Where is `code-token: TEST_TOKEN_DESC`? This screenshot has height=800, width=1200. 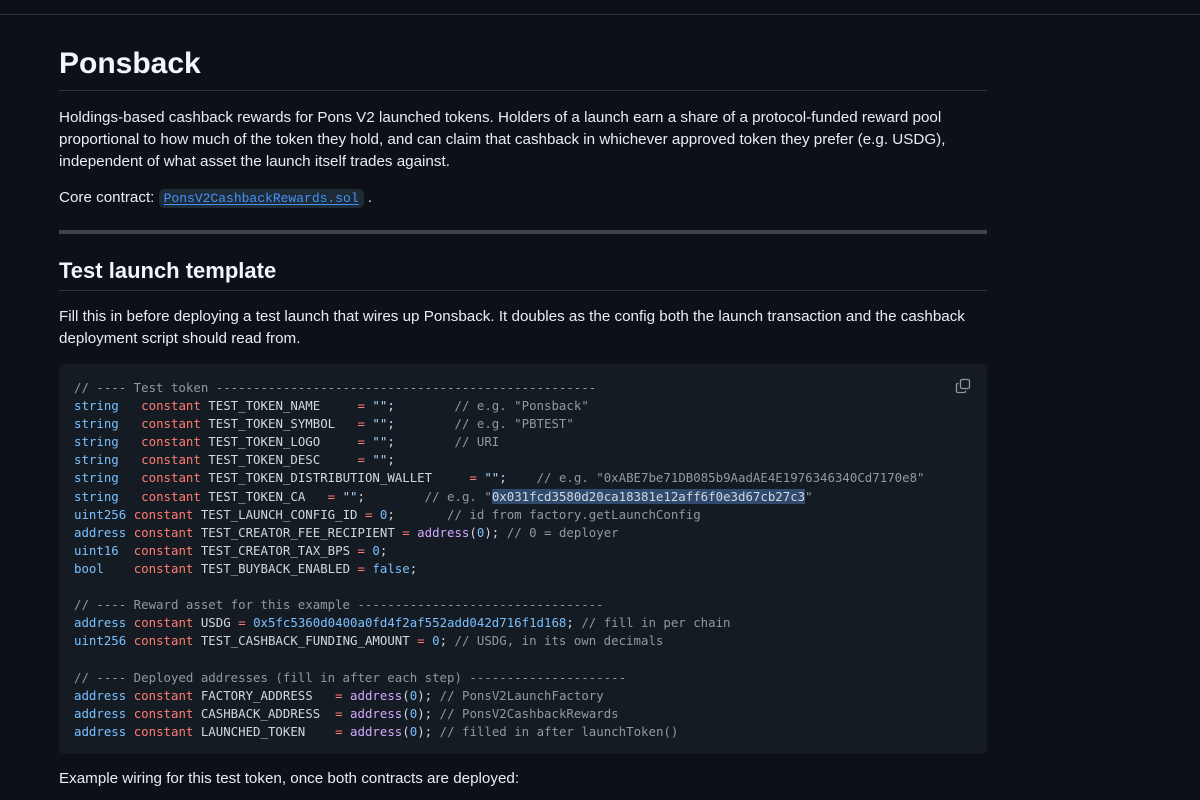 code-token: TEST_TOKEN_DESC is located at coordinates (279, 460).